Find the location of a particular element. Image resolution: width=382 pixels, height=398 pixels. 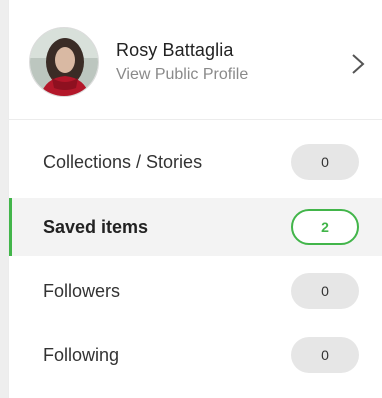

count-badge: 2 is located at coordinates (325, 227).